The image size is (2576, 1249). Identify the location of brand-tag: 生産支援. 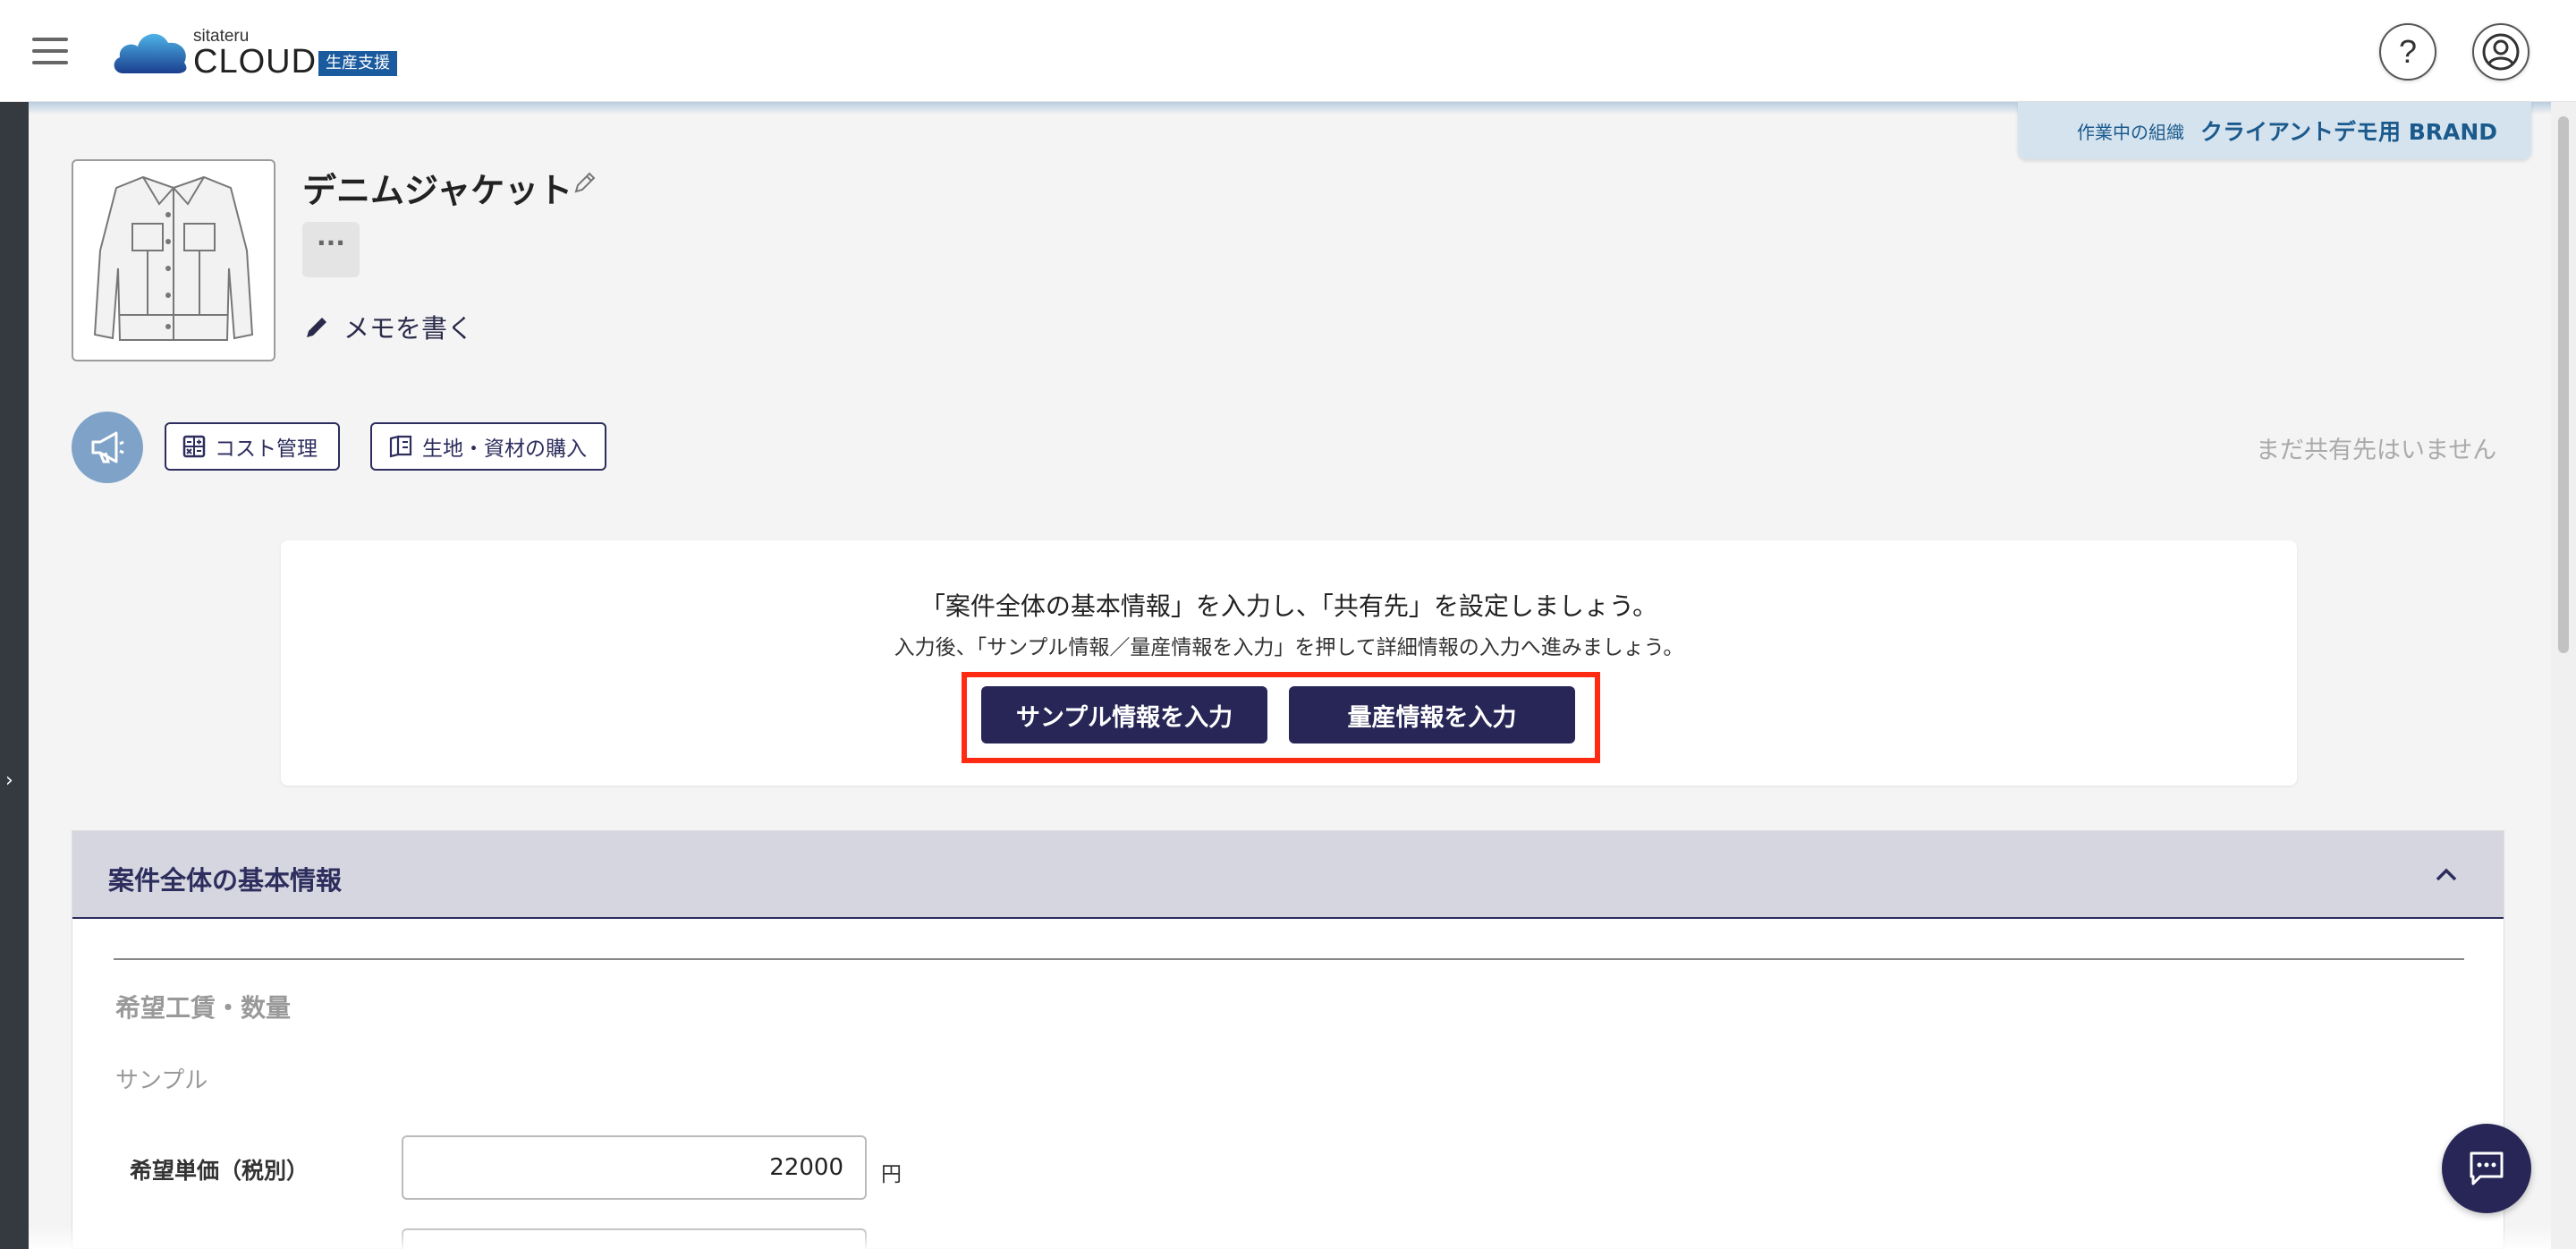
(357, 63).